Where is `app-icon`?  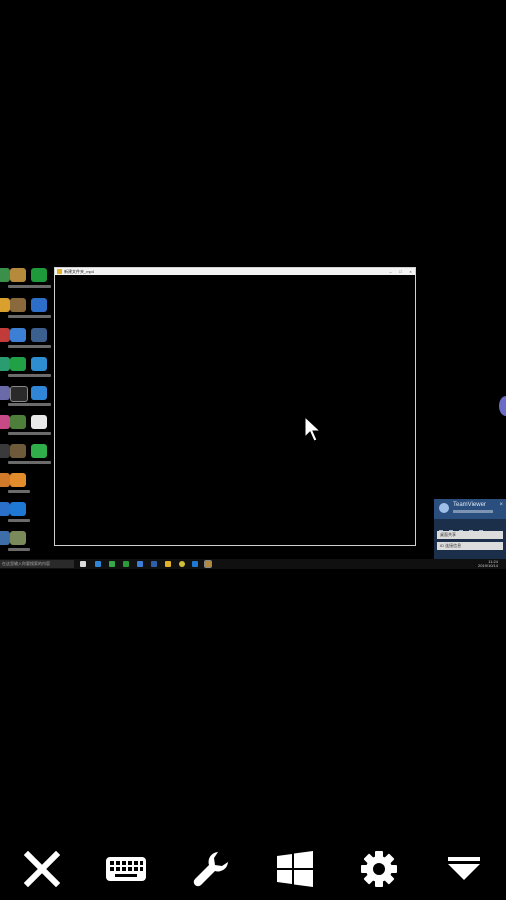 app-icon is located at coordinates (59, 271).